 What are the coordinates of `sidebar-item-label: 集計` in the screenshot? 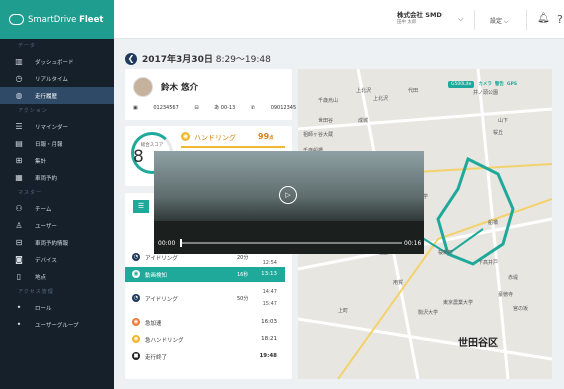 It's located at (41, 161).